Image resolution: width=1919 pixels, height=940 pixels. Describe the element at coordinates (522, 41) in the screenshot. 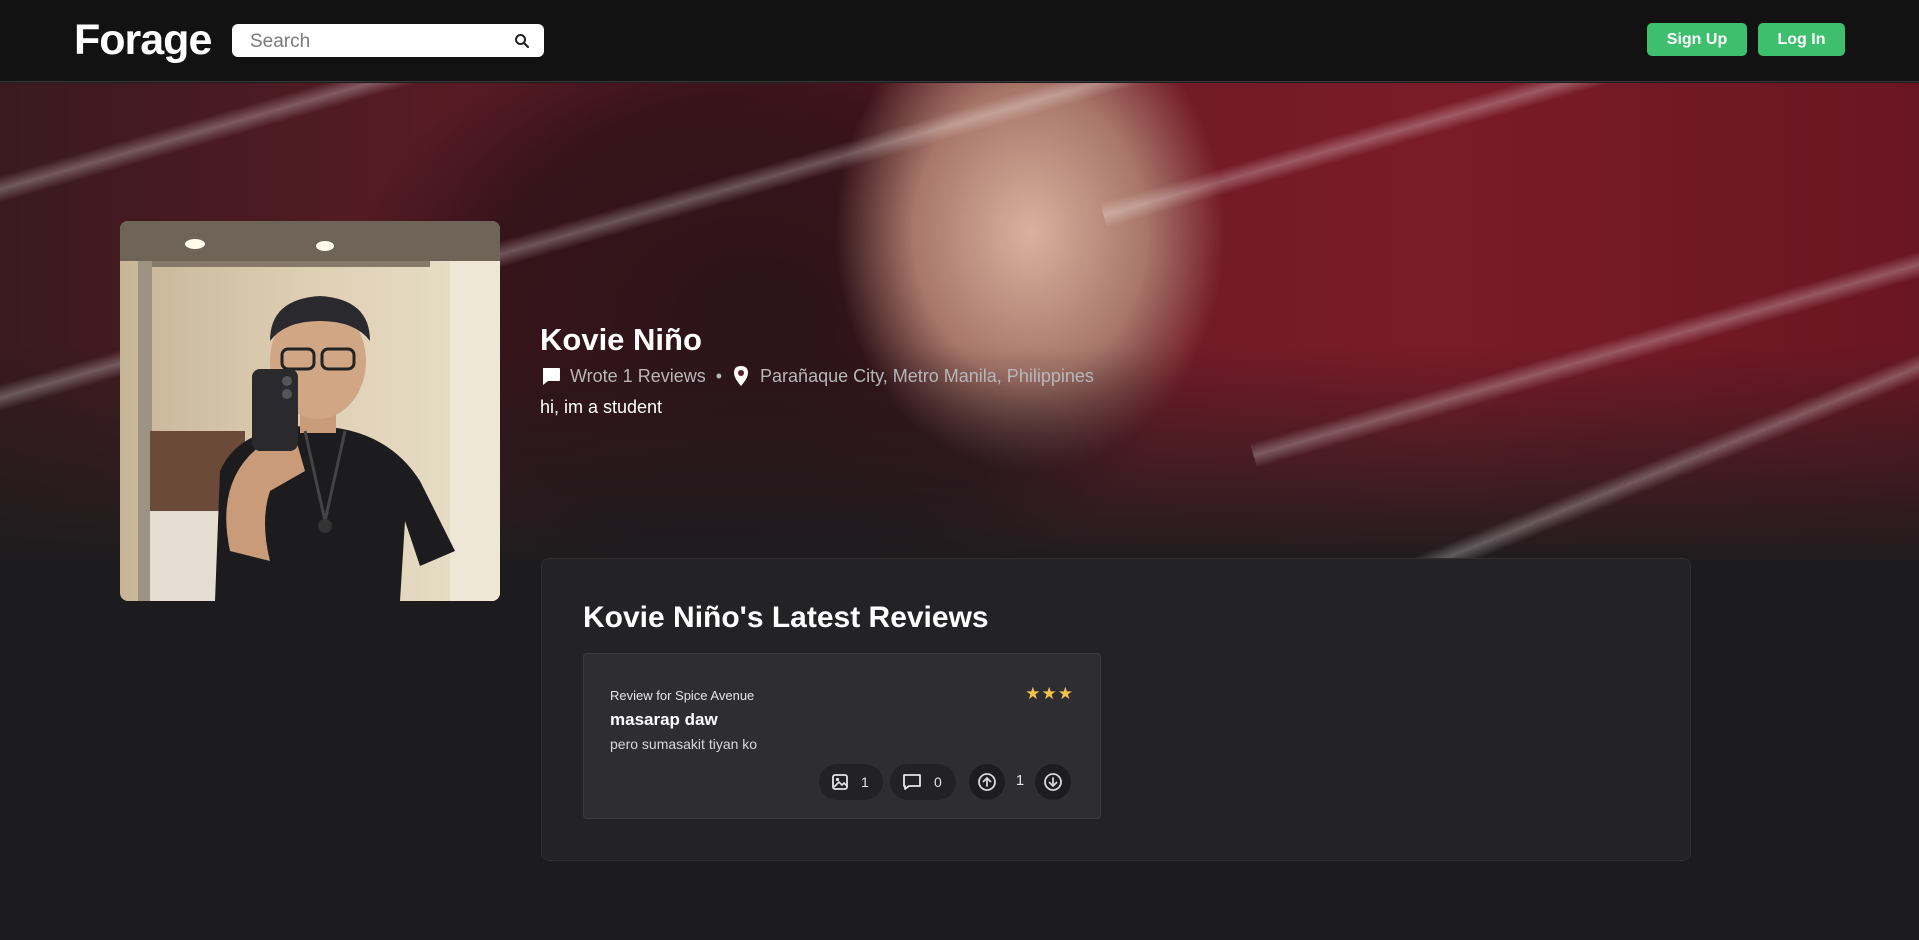

I see `search-icon` at that location.